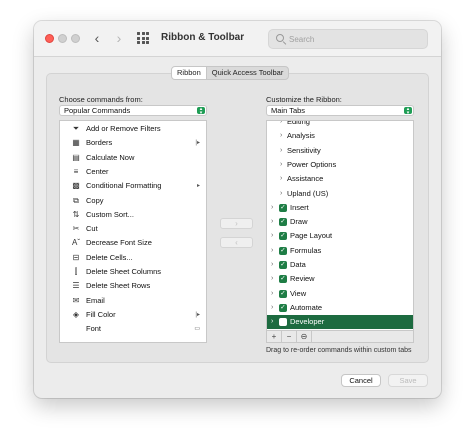 Image resolution: width=474 pixels, height=443 pixels. I want to click on ribbon-tab-item: › Editing, so click(340, 125).